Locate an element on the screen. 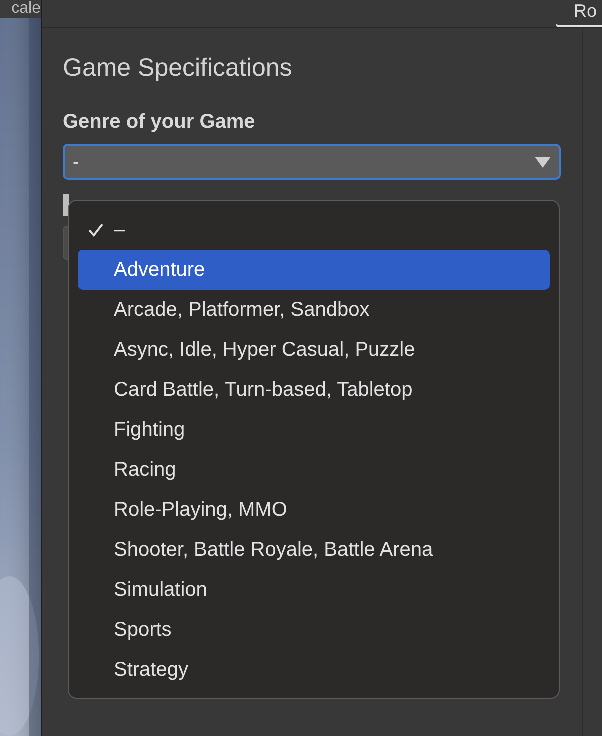 The height and width of the screenshot is (736, 602). menu-item: Role-Playing, MMO is located at coordinates (314, 510).